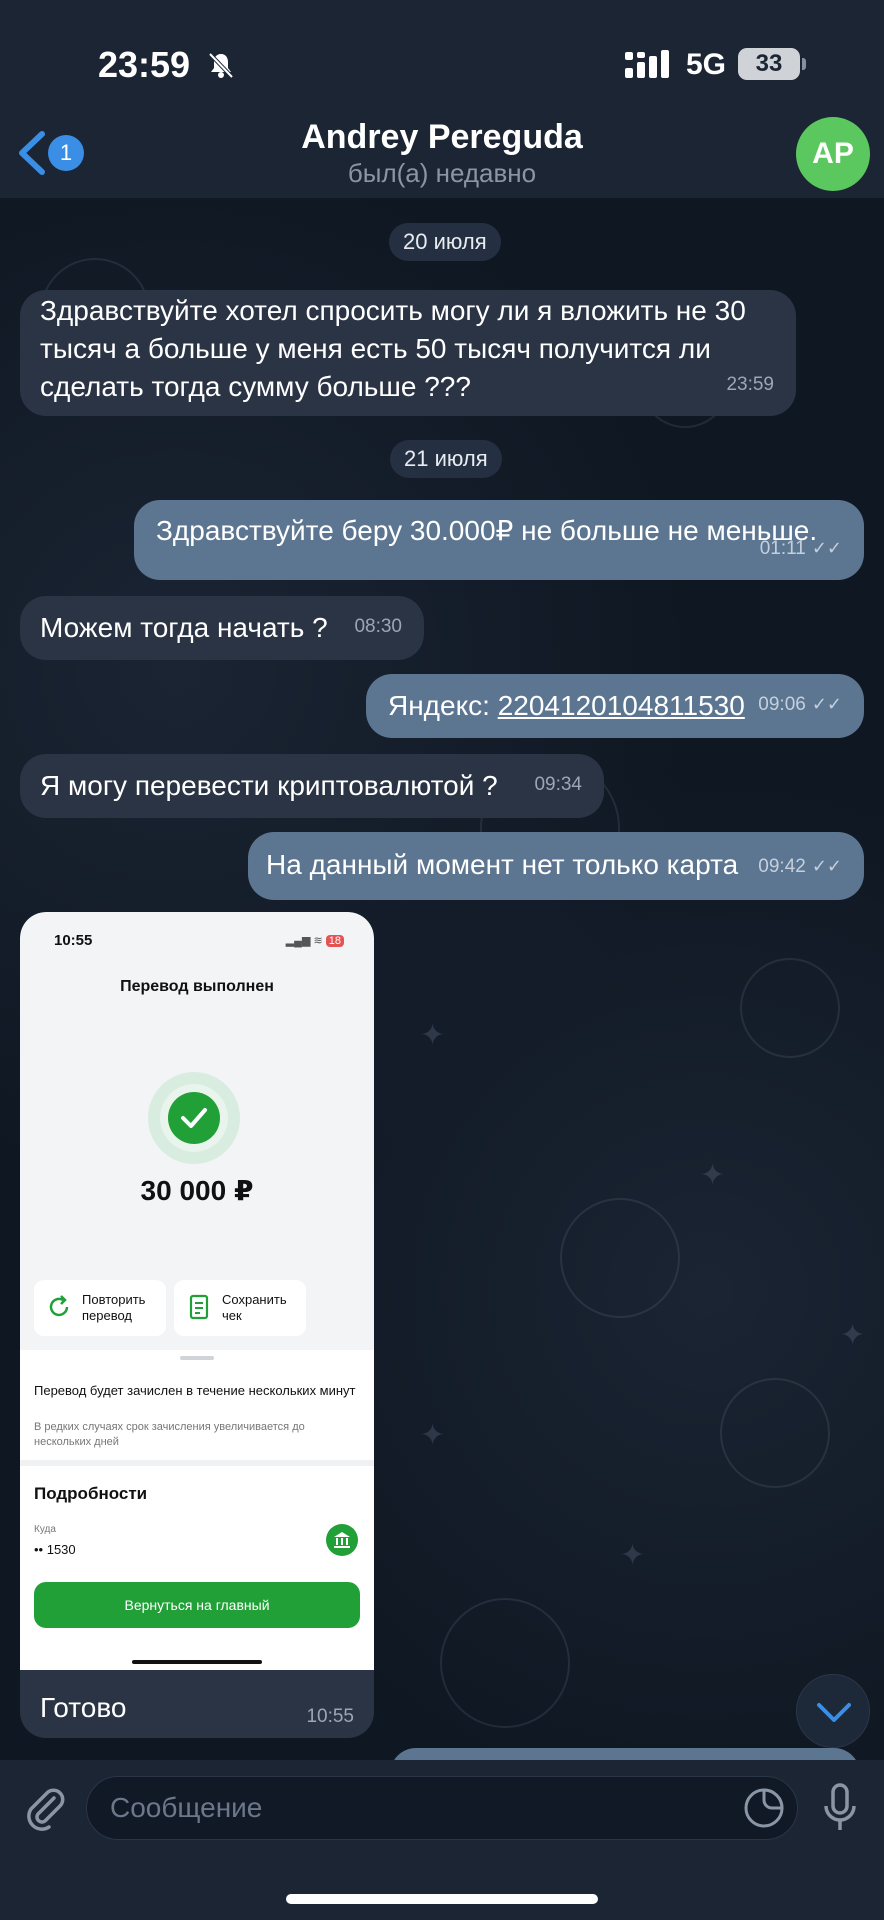  I want to click on avatar: AP, so click(833, 154).